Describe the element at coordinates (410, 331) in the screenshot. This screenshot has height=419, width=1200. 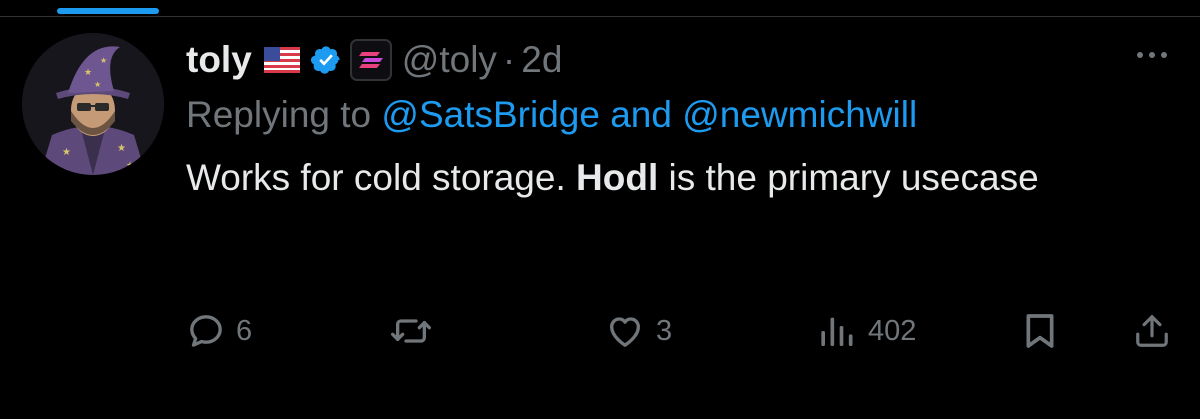
I see `retweet-icon` at that location.